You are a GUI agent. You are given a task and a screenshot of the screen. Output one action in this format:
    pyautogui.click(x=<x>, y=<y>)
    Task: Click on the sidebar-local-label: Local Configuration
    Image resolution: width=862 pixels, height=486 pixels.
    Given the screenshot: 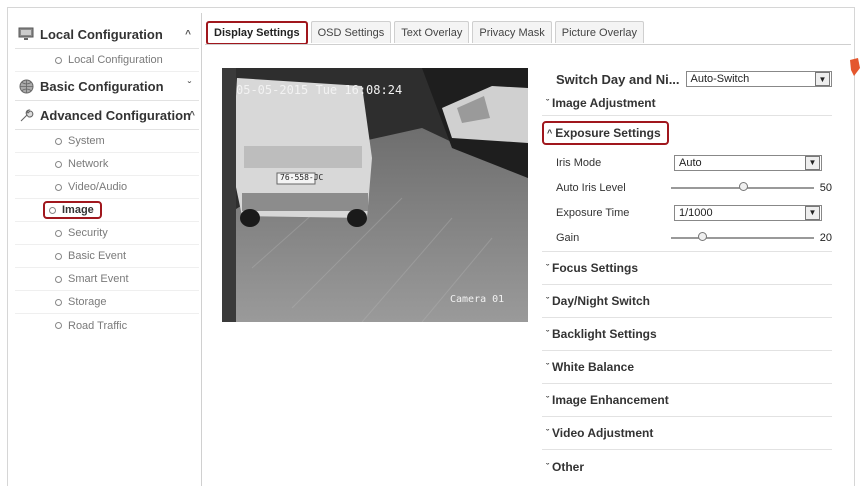 What is the action you would take?
    pyautogui.click(x=101, y=34)
    